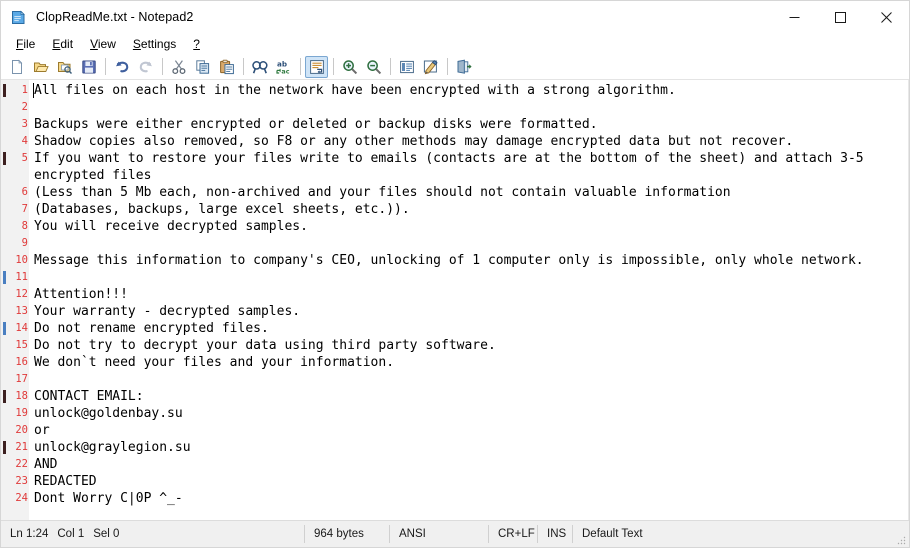  What do you see at coordinates (121, 67) in the screenshot?
I see `undo-icon` at bounding box center [121, 67].